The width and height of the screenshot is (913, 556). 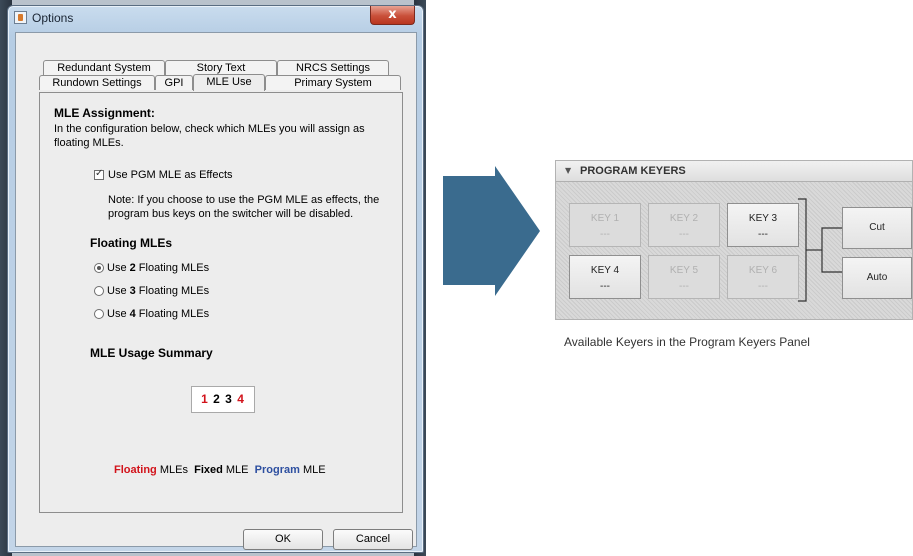 I want to click on radio-3-floating, so click(x=99, y=291).